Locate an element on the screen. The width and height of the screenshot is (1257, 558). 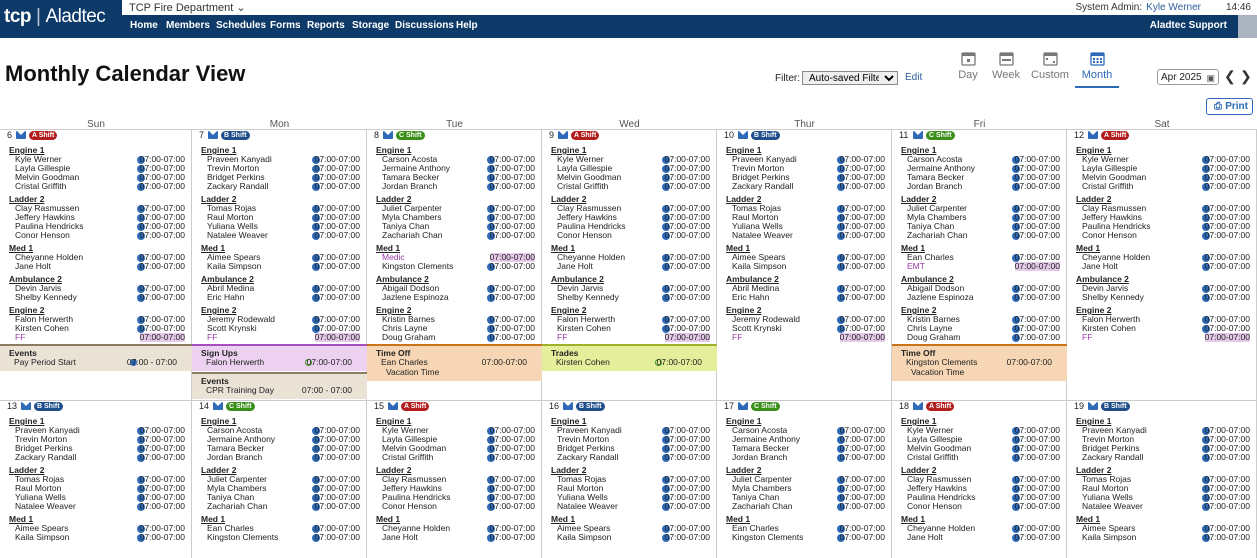
month-picker: Apr 2025 ▣ is located at coordinates (1188, 77).